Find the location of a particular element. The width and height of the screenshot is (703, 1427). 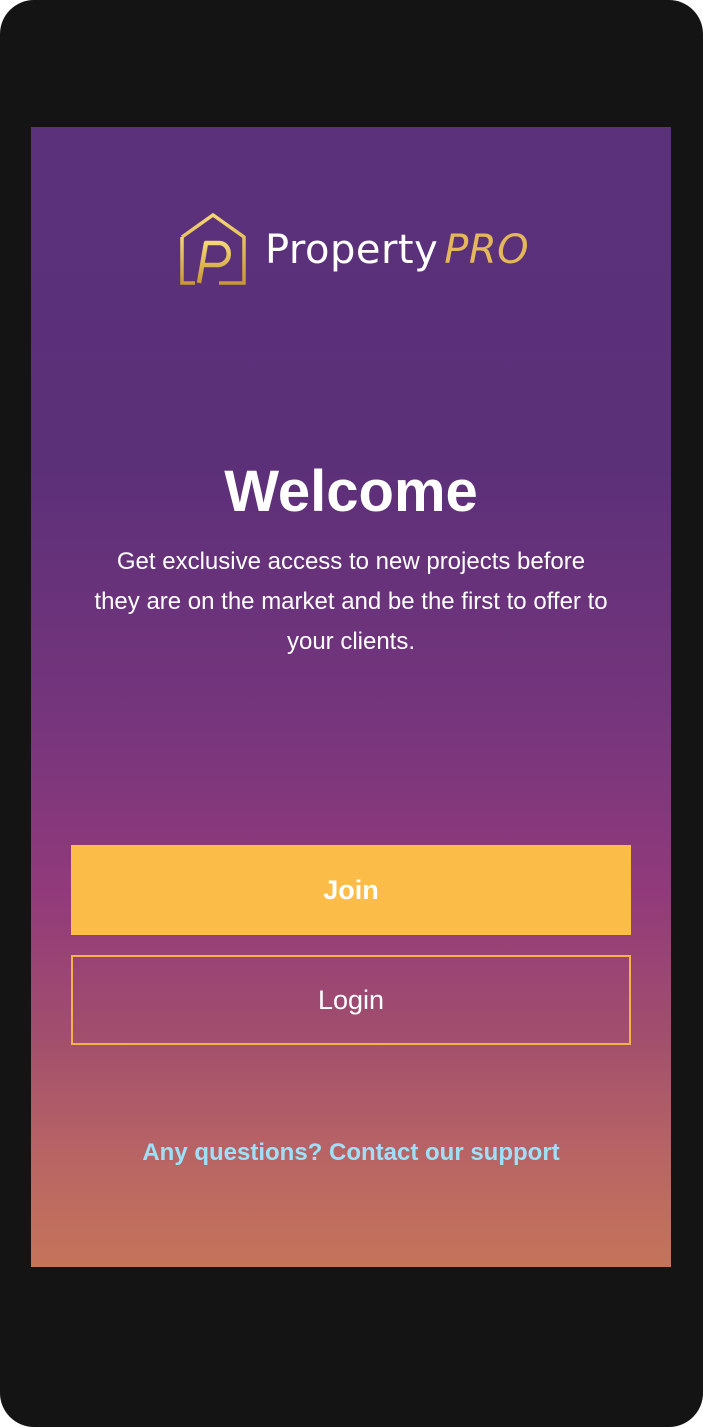

page-title: Welcome is located at coordinates (351, 491).